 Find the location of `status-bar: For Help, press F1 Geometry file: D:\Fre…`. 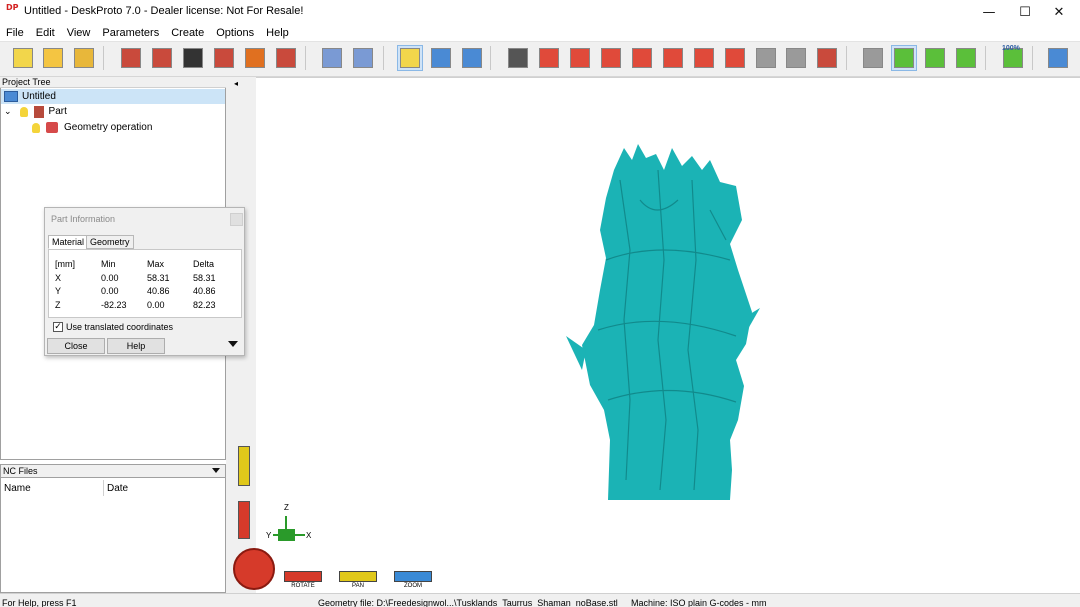

status-bar: For Help, press F1 Geometry file: D:\Fre… is located at coordinates (540, 600).